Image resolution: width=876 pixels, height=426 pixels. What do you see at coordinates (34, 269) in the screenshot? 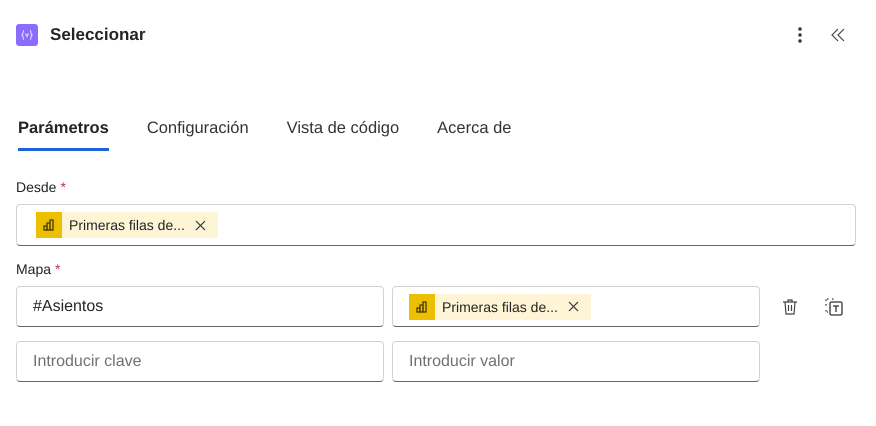
I see `field-label: Mapa` at bounding box center [34, 269].